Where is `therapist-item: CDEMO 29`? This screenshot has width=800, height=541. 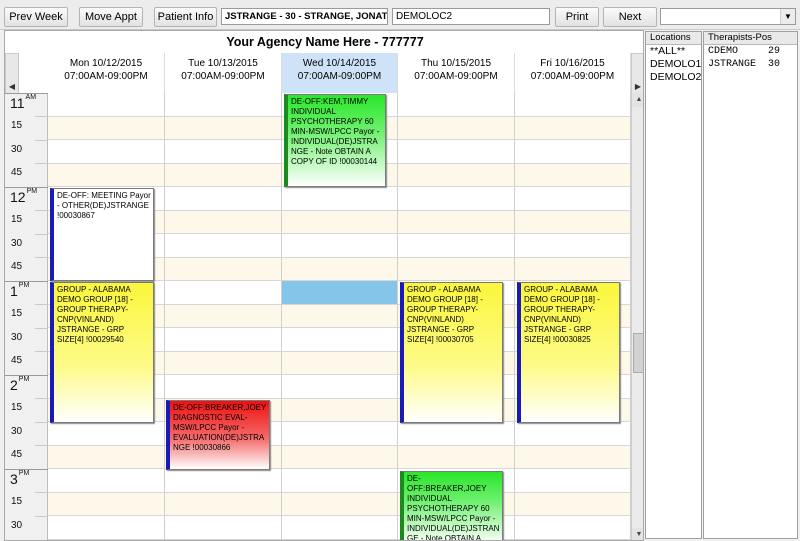
therapist-item: CDEMO 29 is located at coordinates (750, 51).